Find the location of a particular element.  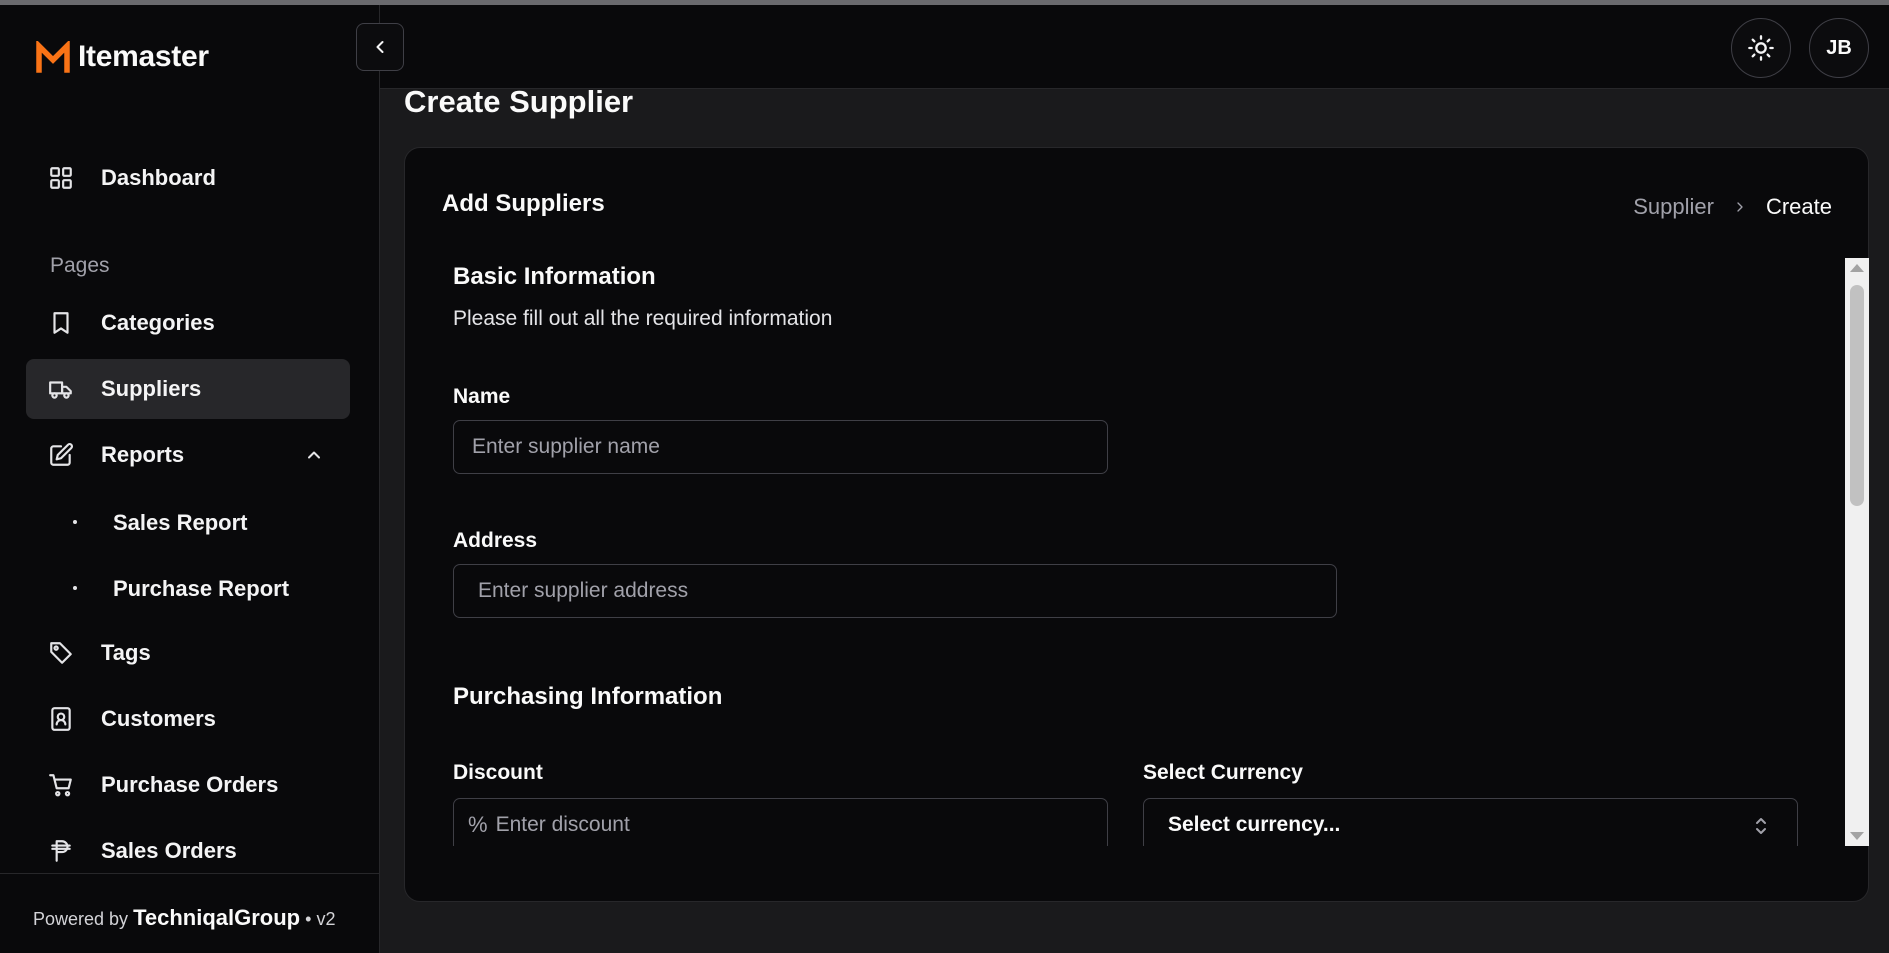

contact-book-icon is located at coordinates (61, 719).